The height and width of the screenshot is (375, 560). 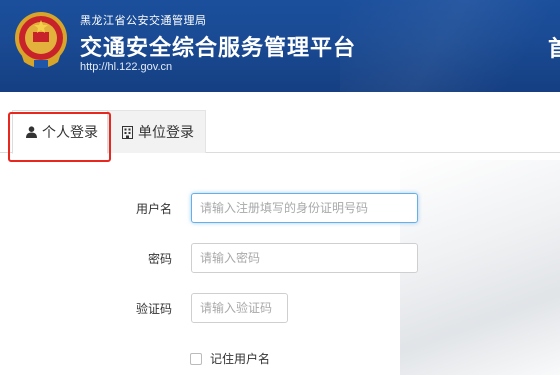 What do you see at coordinates (143, 20) in the screenshot?
I see `org-name: 黑龙江省公安交通管理局` at bounding box center [143, 20].